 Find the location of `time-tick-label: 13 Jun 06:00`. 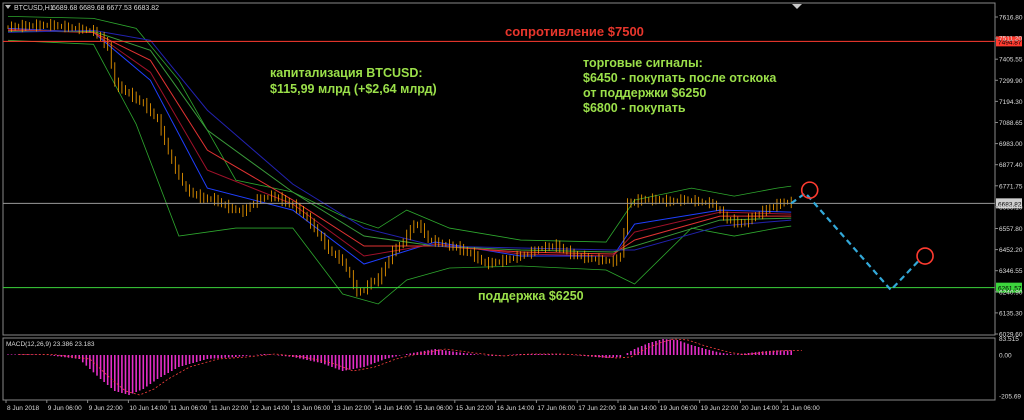

time-tick-label: 13 Jun 06:00 is located at coordinates (312, 408).